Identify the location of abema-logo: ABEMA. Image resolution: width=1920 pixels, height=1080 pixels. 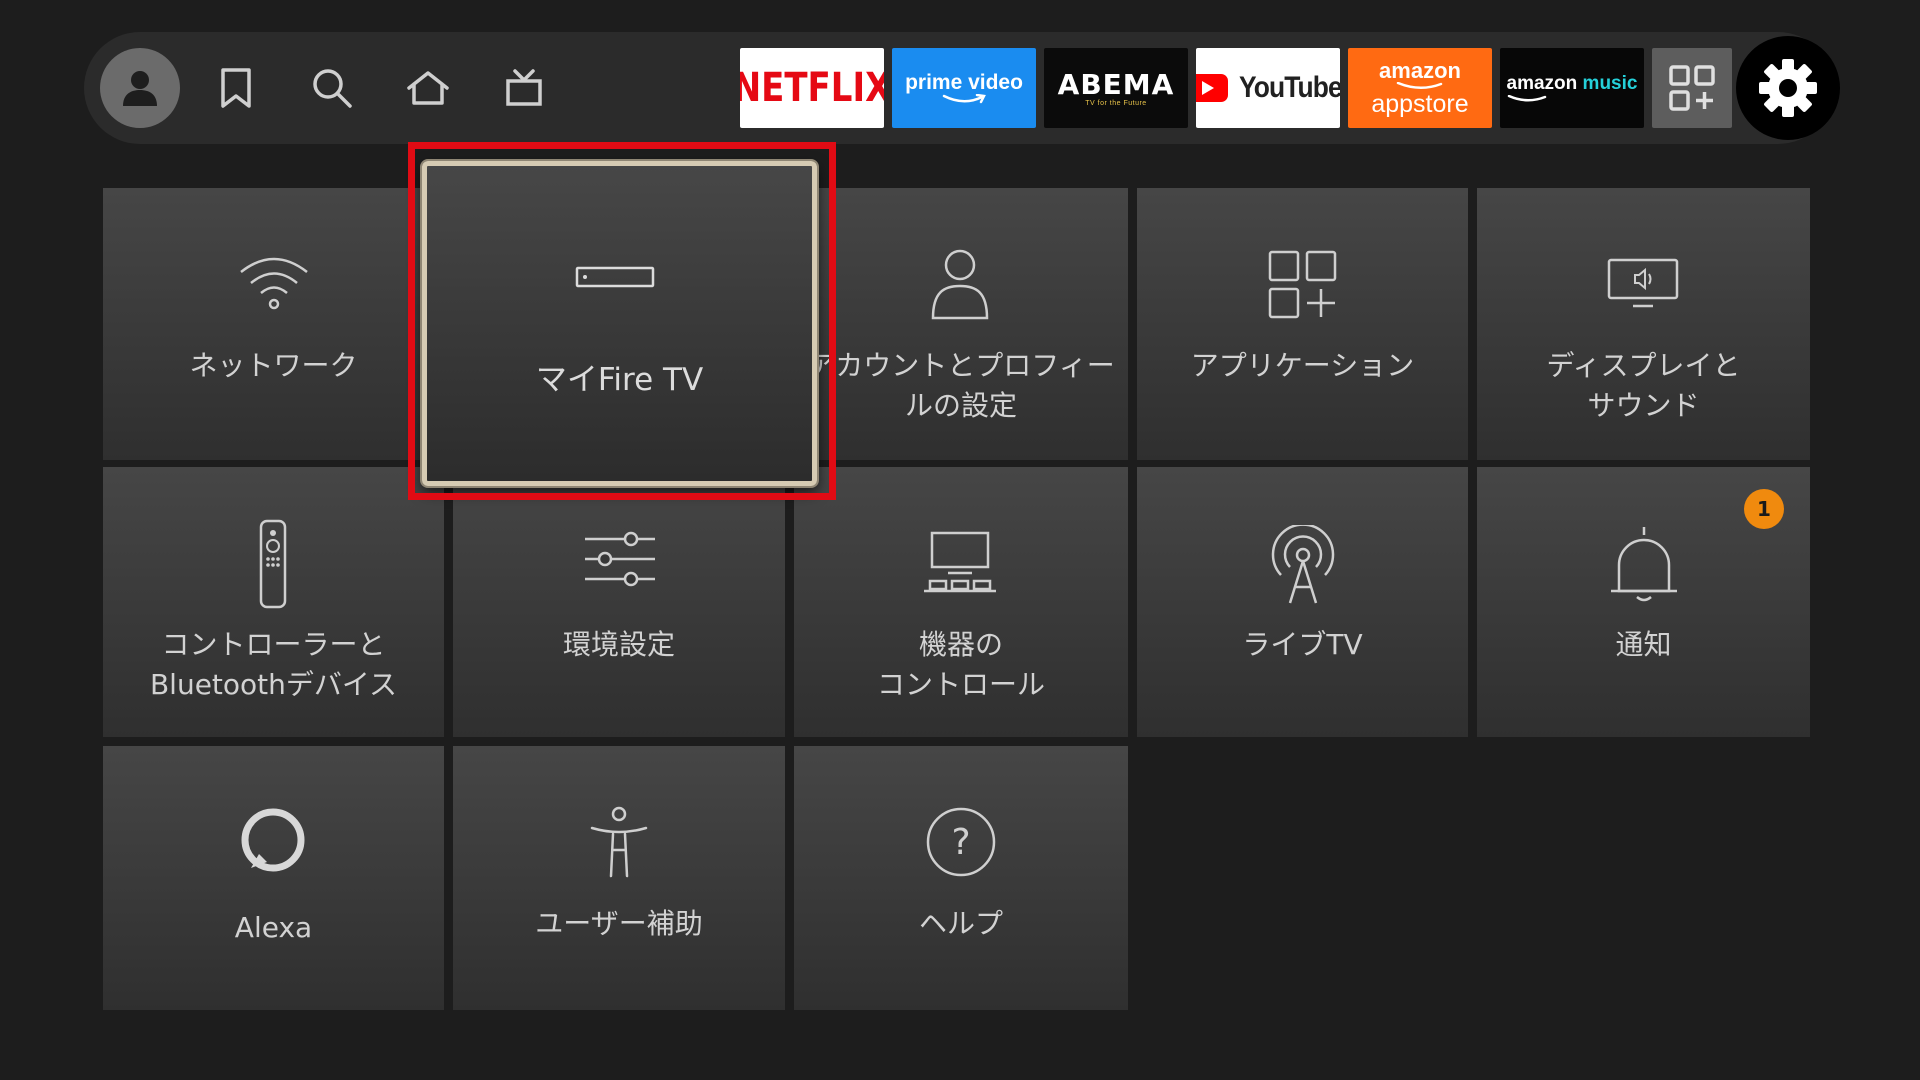
(1116, 84).